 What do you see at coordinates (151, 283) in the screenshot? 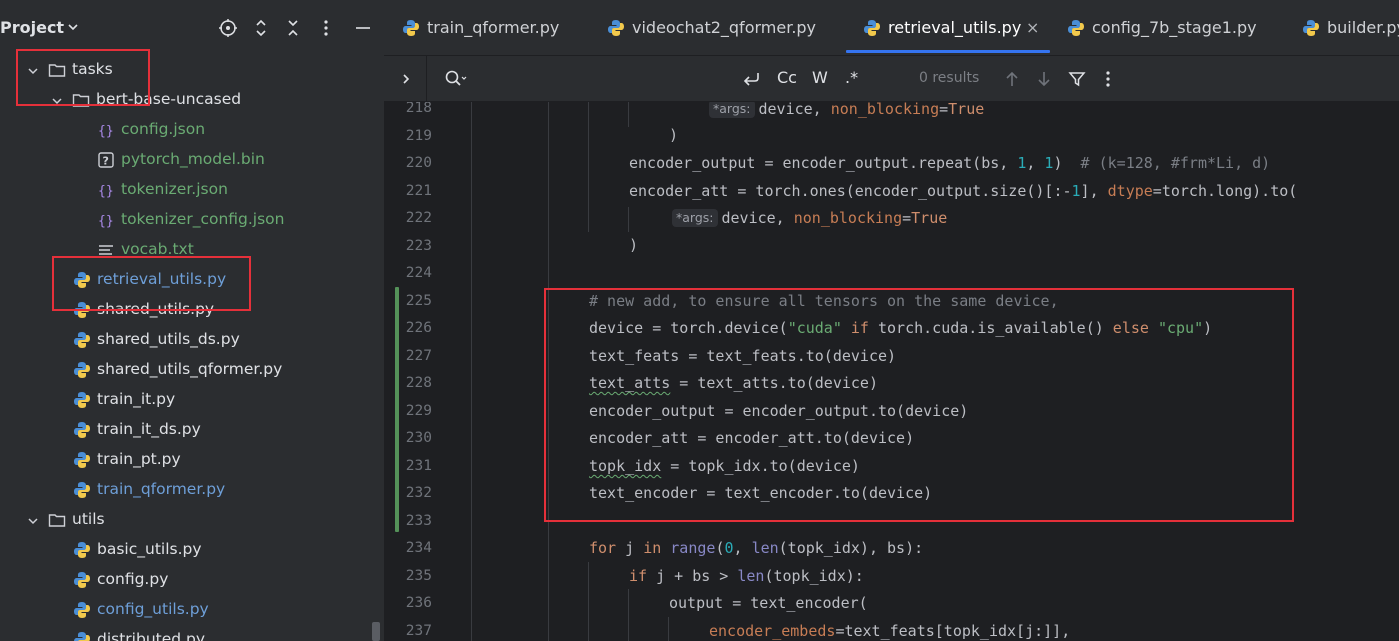
I see `annotation-box-retrieval-utils` at bounding box center [151, 283].